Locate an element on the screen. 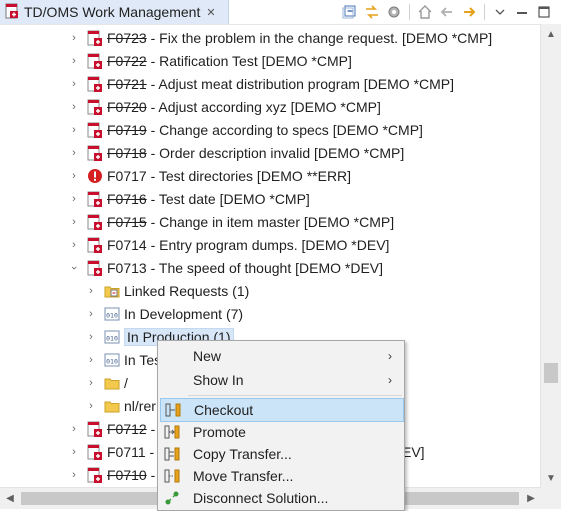  menu-item-new: New › is located at coordinates (281, 356).